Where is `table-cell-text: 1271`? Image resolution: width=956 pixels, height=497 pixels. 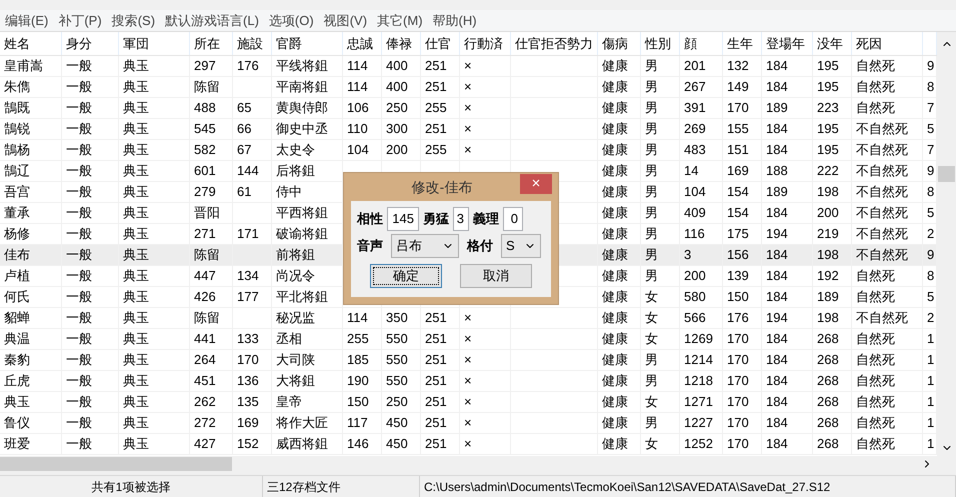
table-cell-text: 1271 is located at coordinates (698, 401).